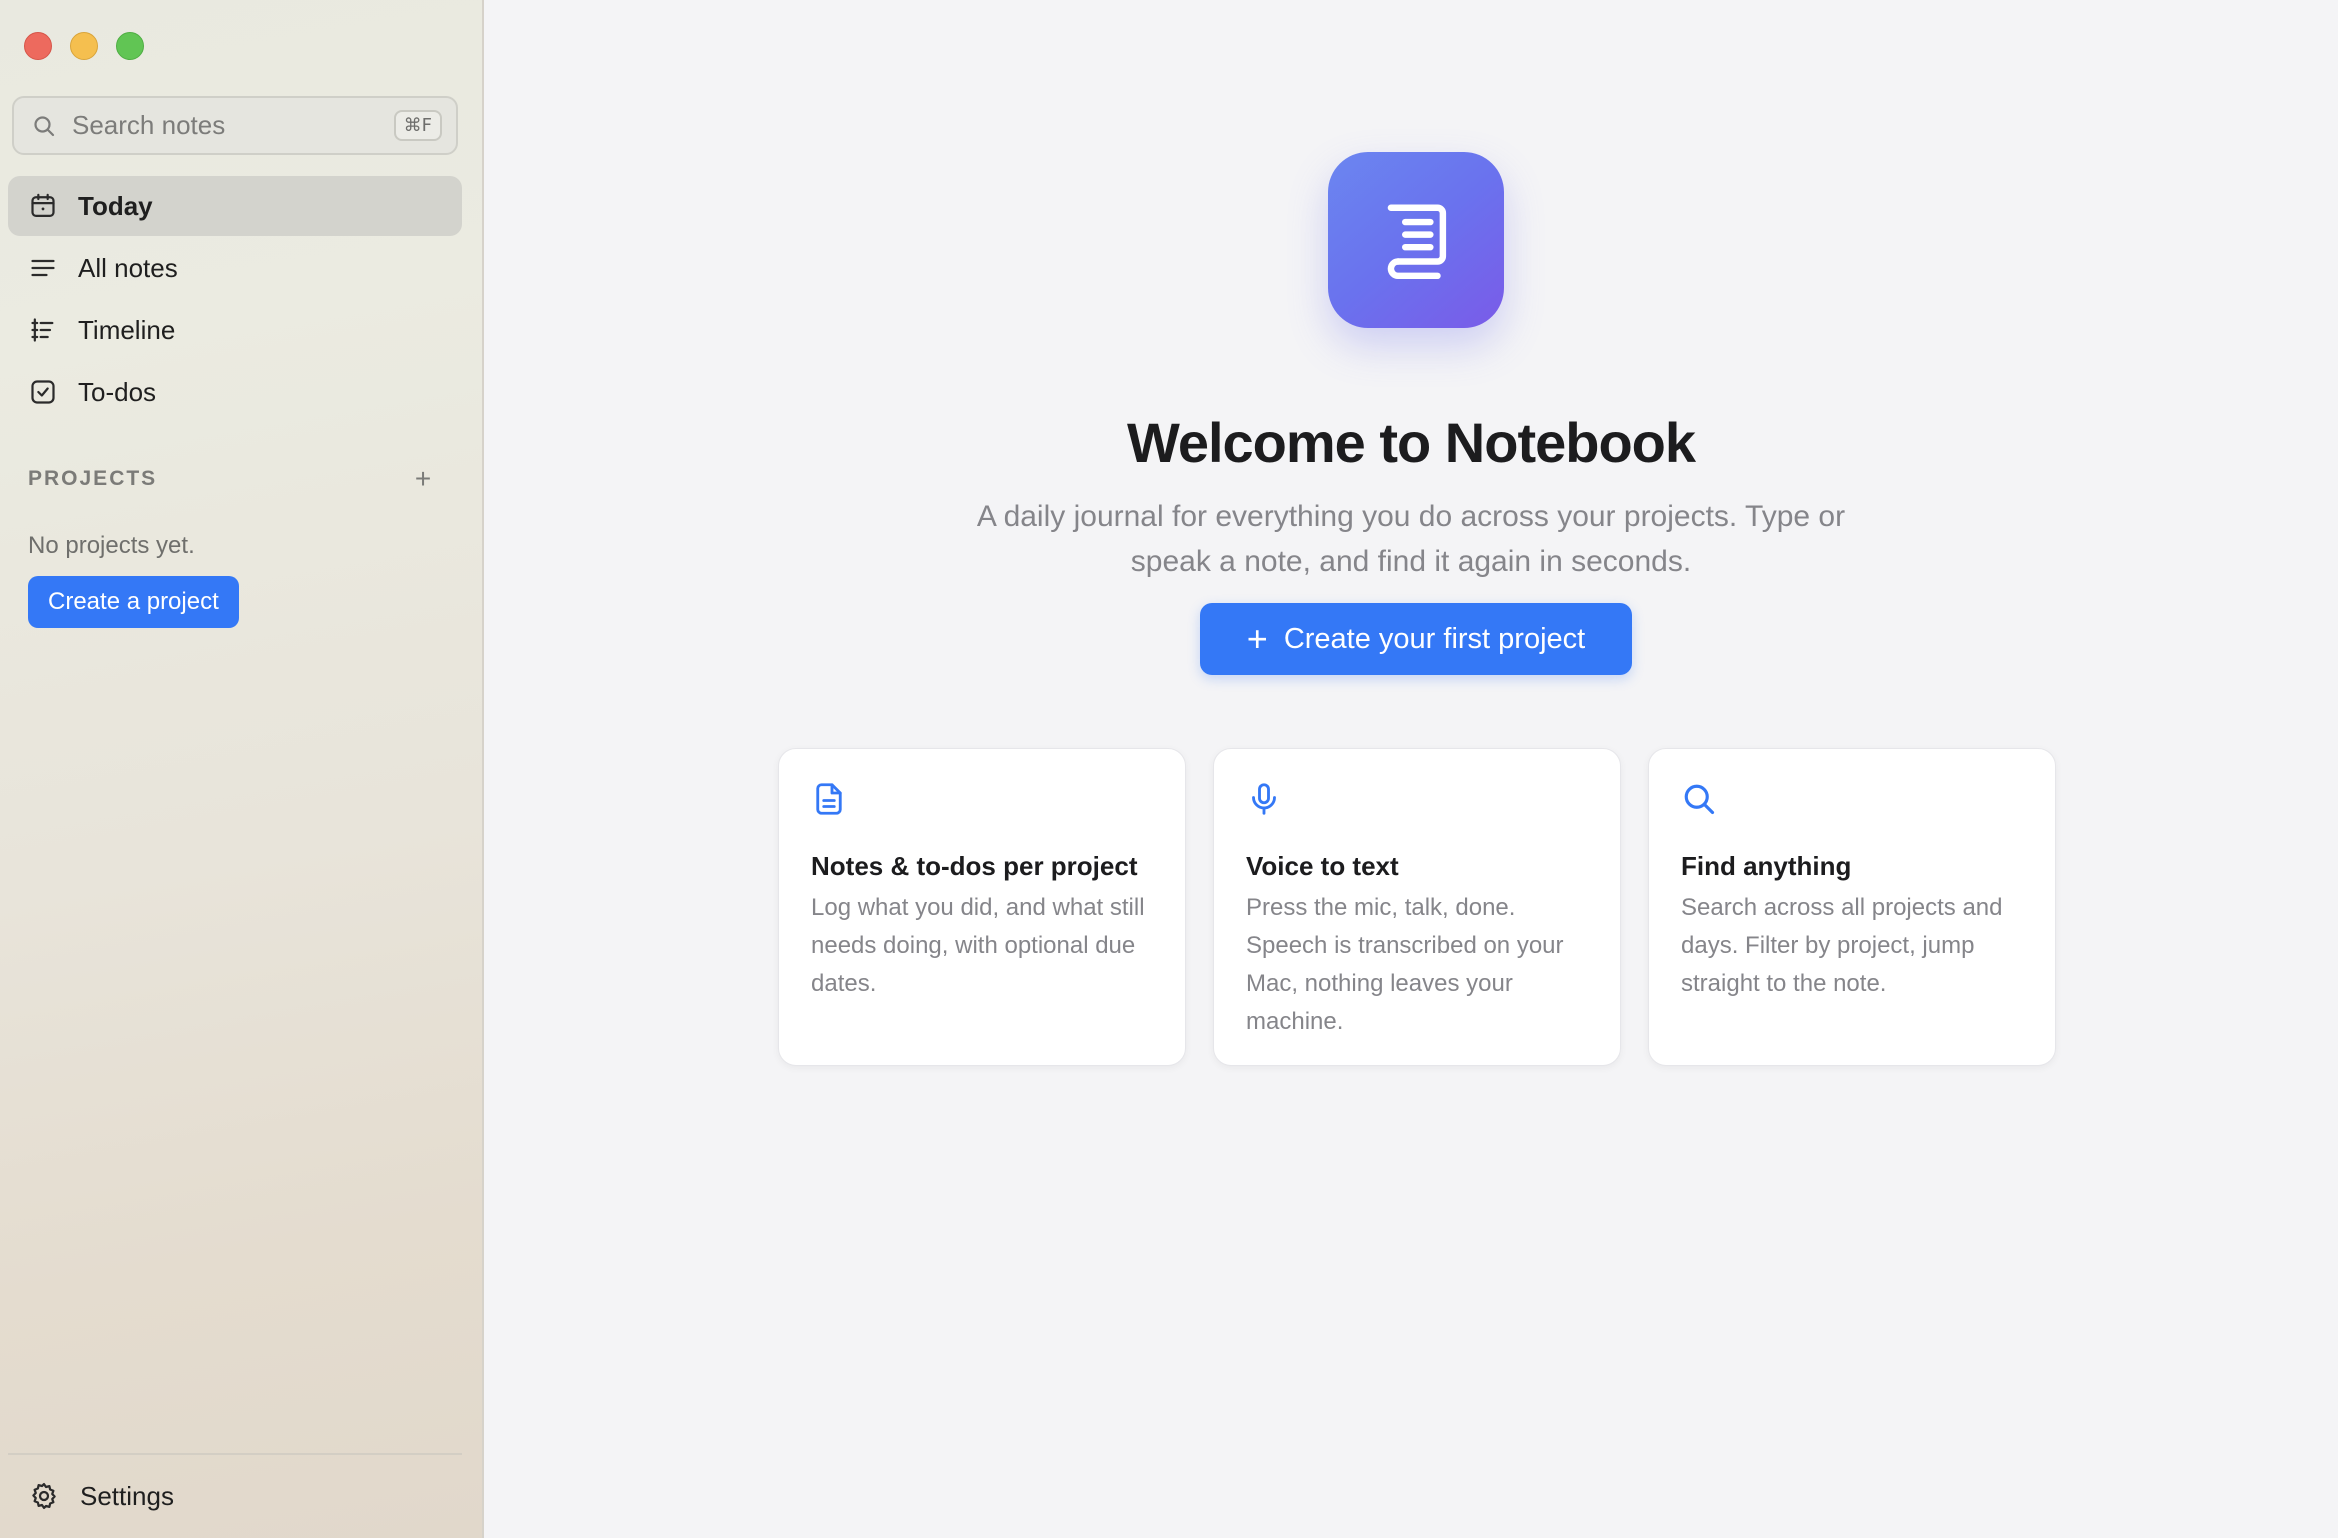  I want to click on settings-label: Settings, so click(127, 1495).